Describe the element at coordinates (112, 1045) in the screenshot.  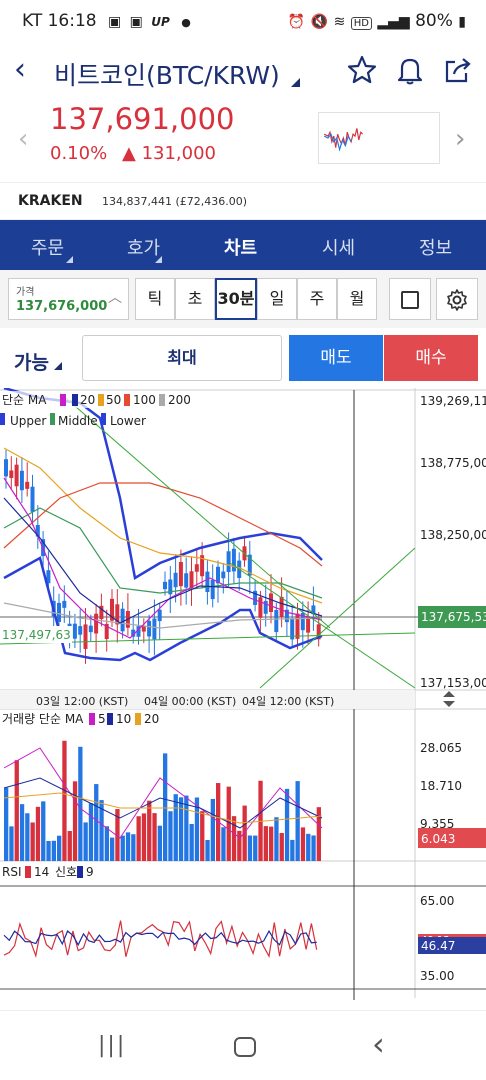
I see `recent-apps-icon: |||` at that location.